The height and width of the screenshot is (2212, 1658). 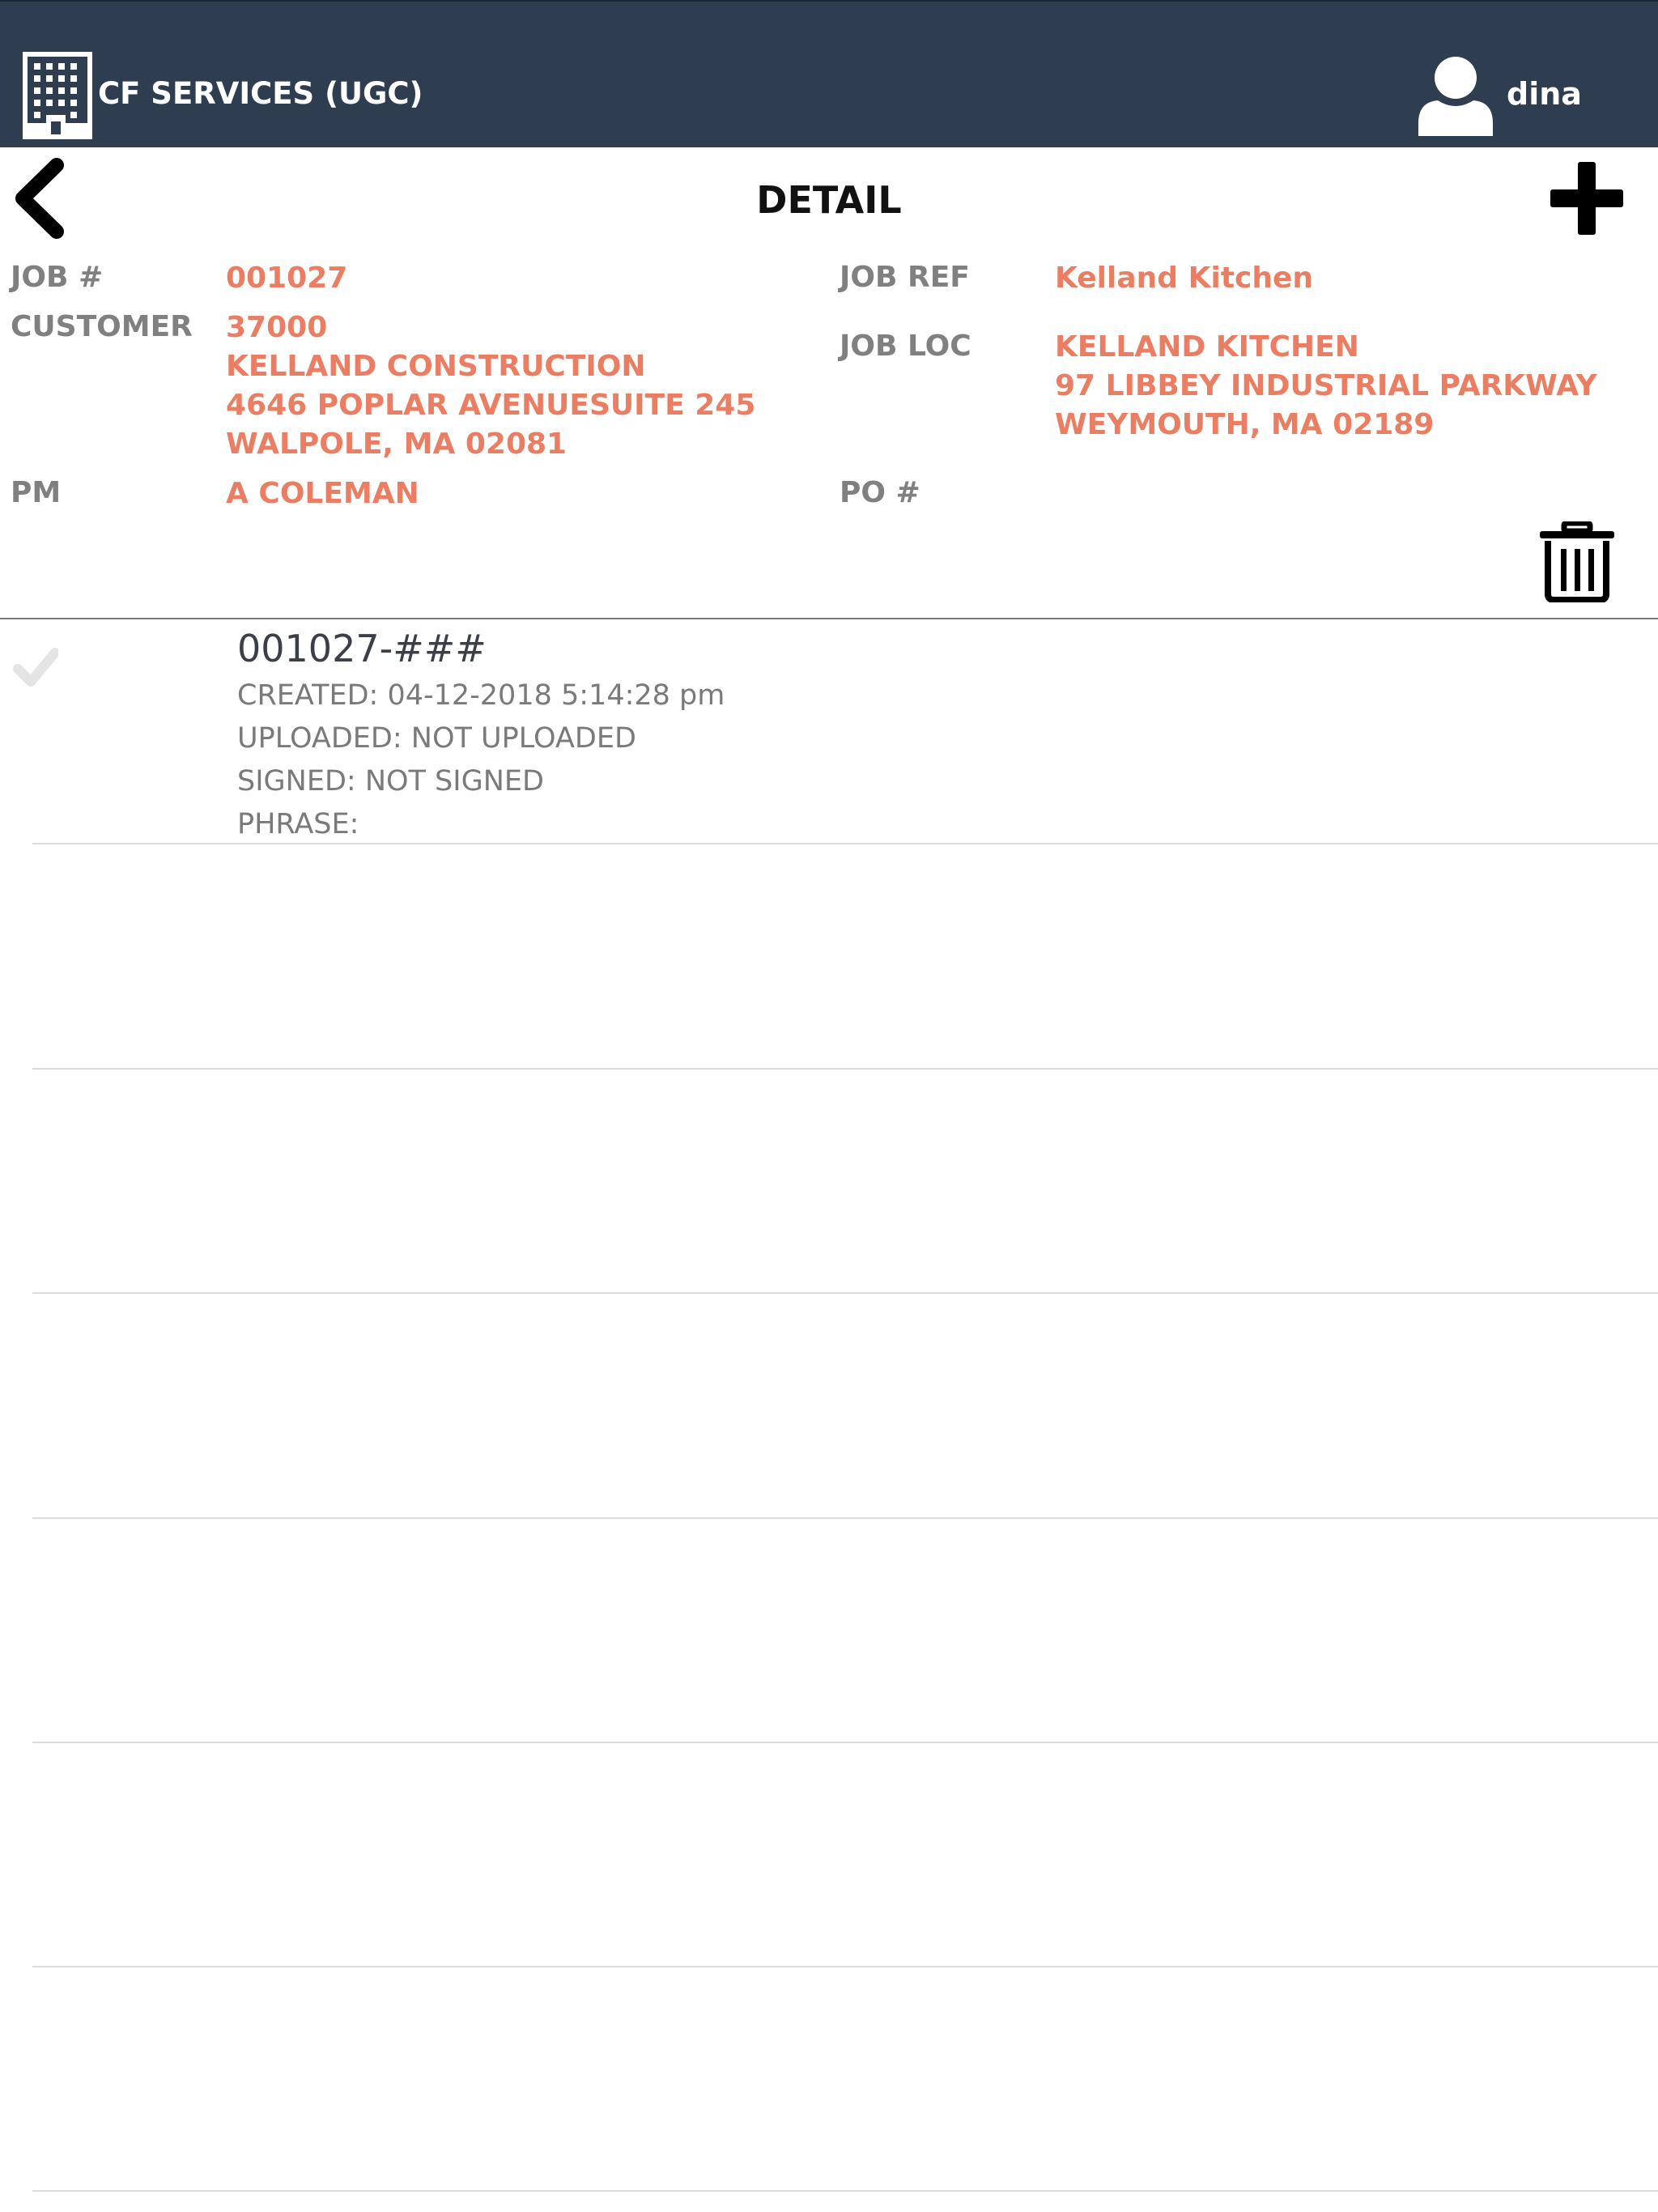 What do you see at coordinates (57, 96) in the screenshot?
I see `building-icon` at bounding box center [57, 96].